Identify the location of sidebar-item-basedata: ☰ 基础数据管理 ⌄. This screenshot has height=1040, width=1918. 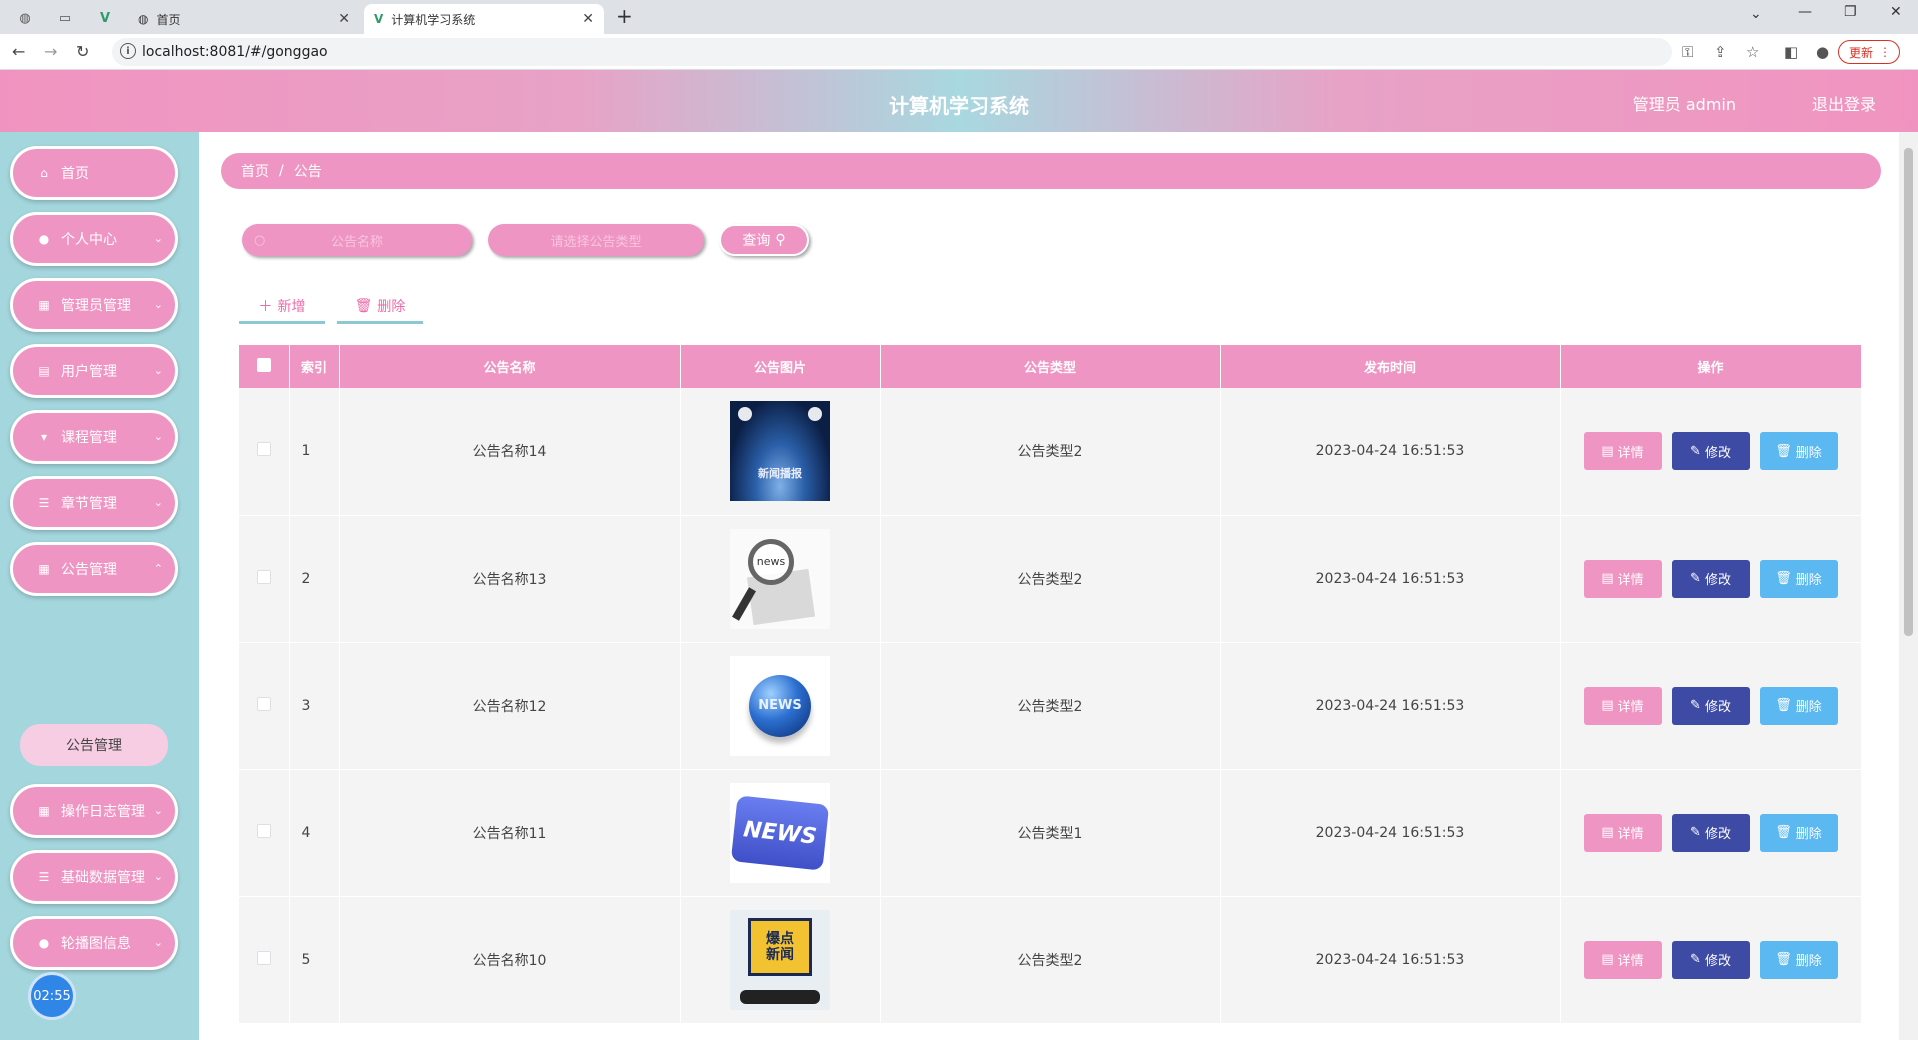
(94, 877).